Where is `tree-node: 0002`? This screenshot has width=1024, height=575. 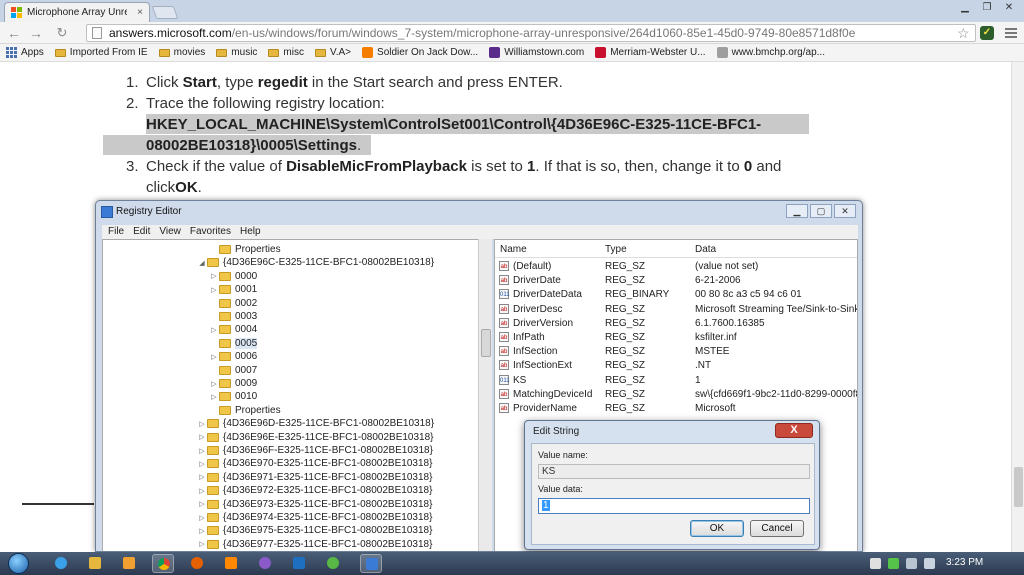 tree-node: 0002 is located at coordinates (233, 303).